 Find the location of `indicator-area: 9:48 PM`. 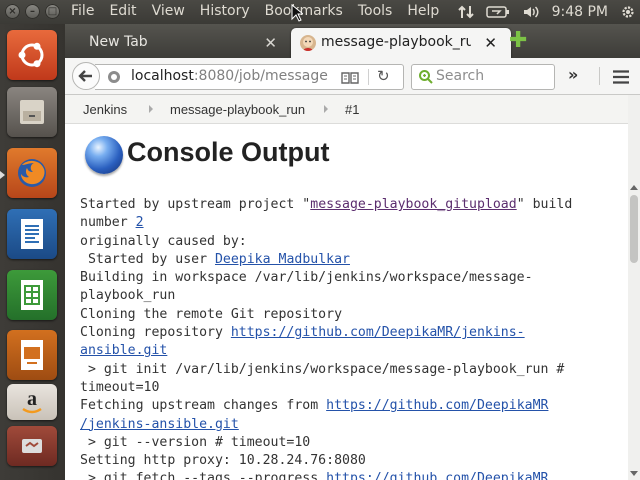

indicator-area: 9:48 PM is located at coordinates (543, 12).